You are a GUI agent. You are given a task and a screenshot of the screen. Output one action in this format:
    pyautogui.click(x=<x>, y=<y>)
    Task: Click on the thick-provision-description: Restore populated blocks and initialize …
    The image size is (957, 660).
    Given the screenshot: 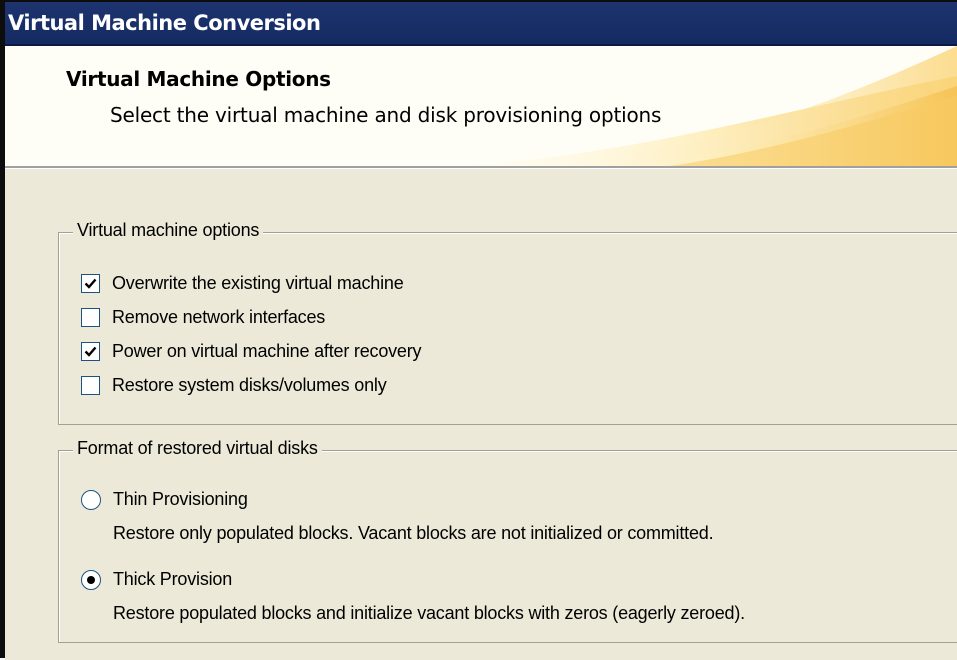 What is the action you would take?
    pyautogui.click(x=429, y=613)
    